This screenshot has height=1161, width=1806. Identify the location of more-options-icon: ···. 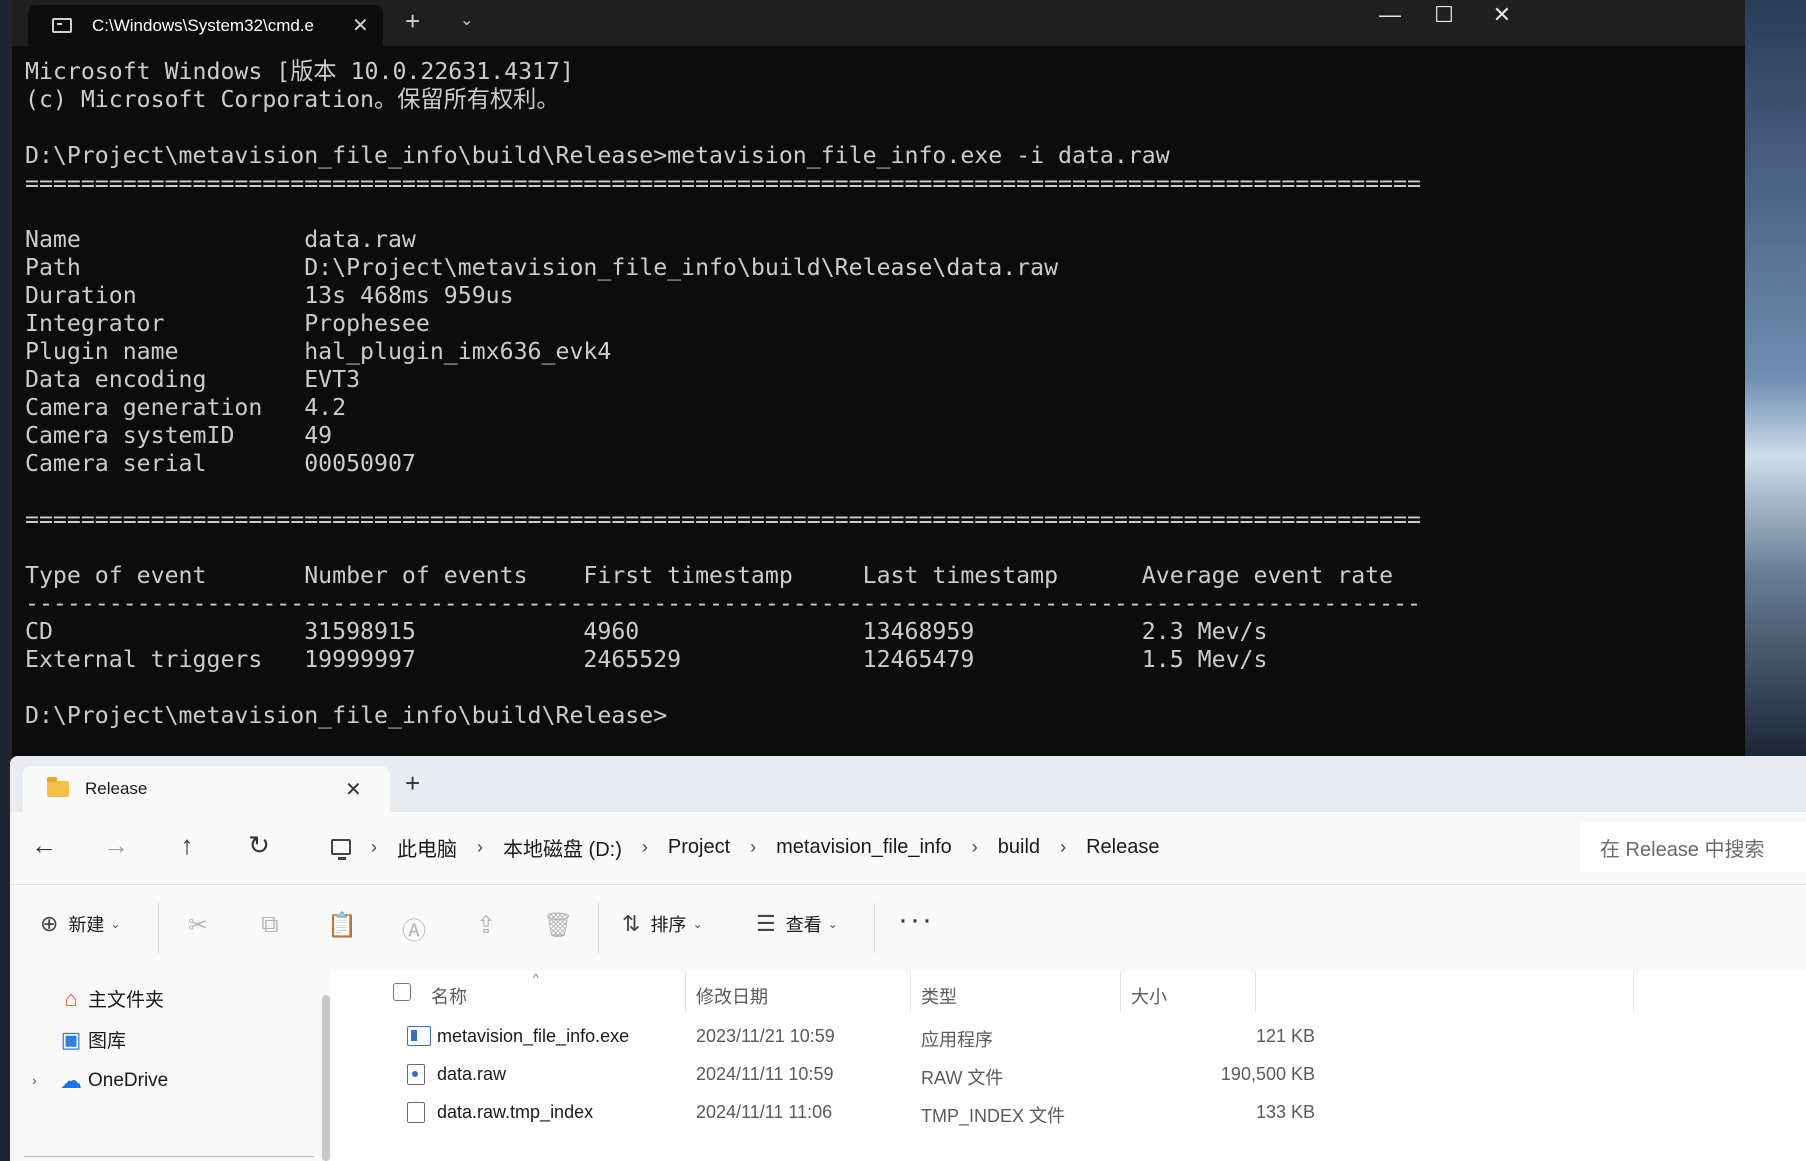
(916, 920).